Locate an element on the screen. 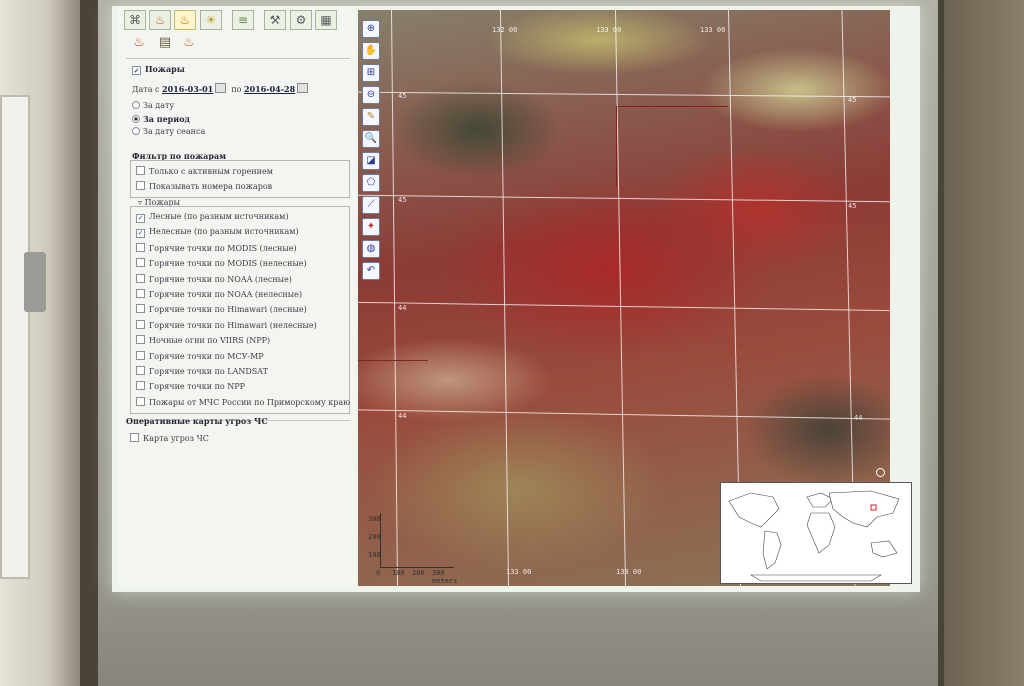  mode-radio-date: За дату is located at coordinates (153, 105).